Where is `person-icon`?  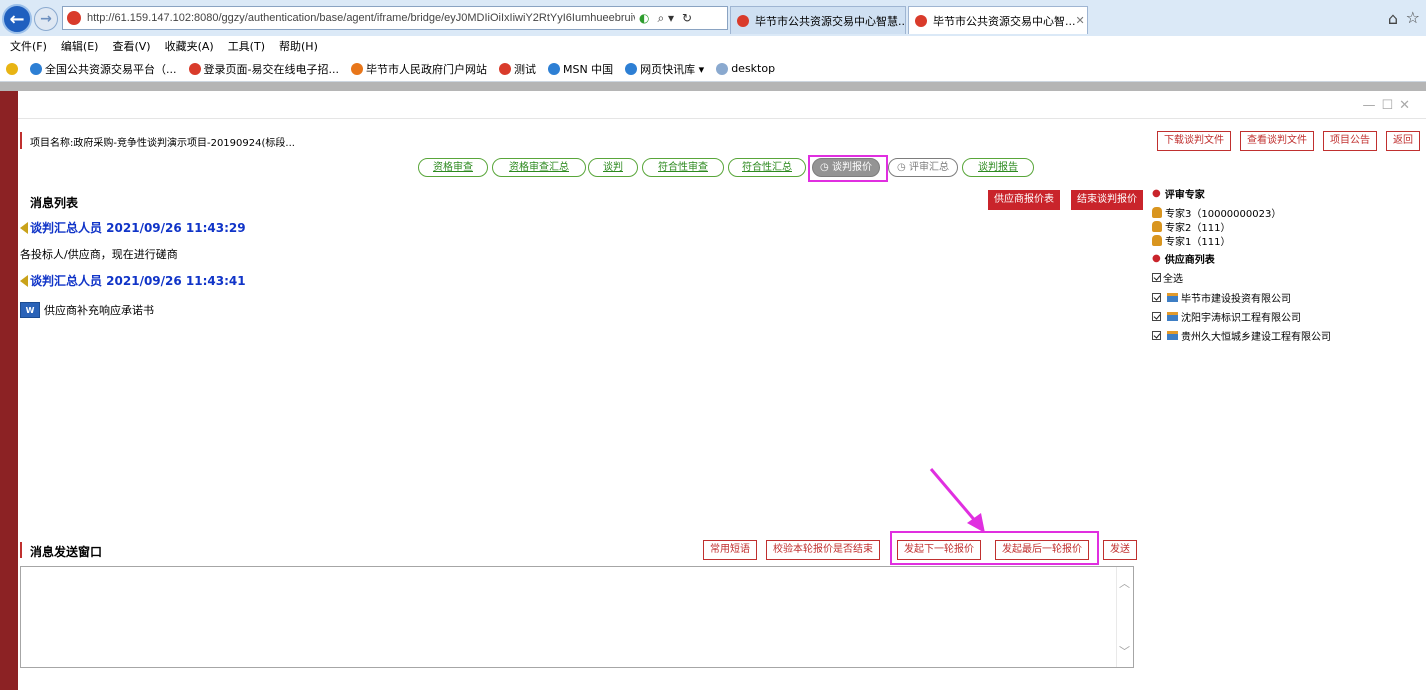 person-icon is located at coordinates (1157, 226).